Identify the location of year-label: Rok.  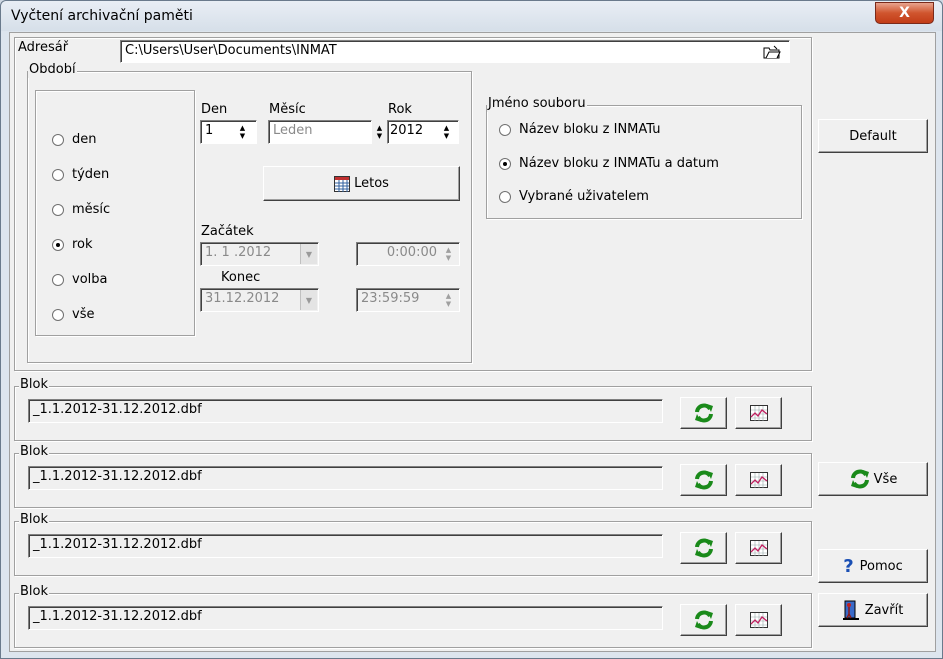
(400, 109).